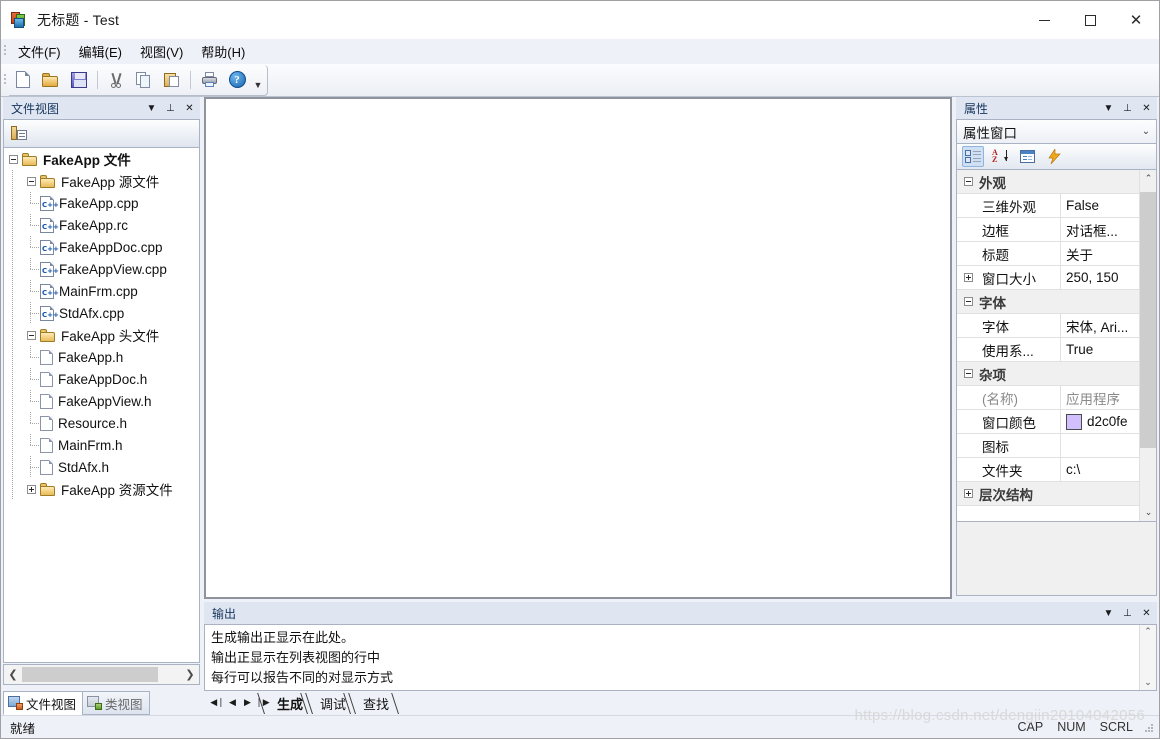 The height and width of the screenshot is (739, 1160). Describe the element at coordinates (5, 80) in the screenshot. I see `toolbar-grip-handle` at that location.